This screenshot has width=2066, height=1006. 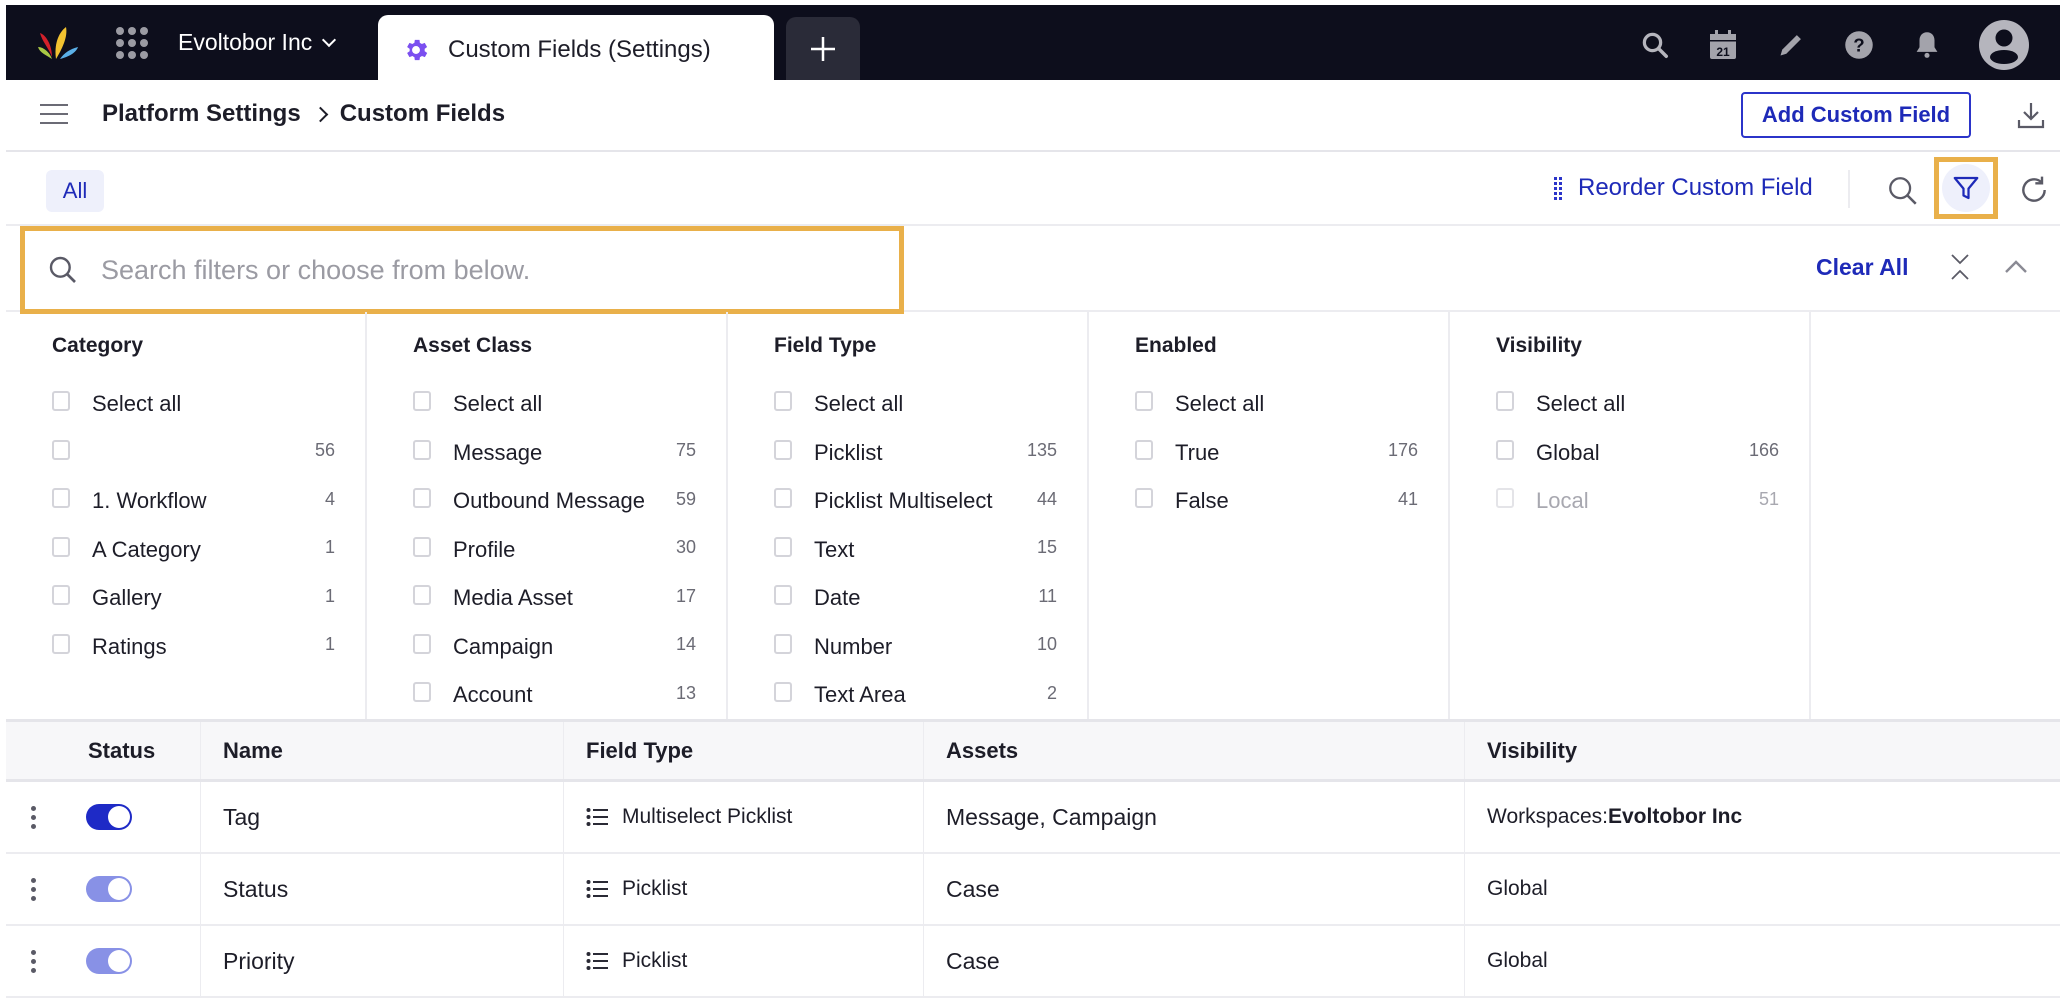 I want to click on field-name: Status, so click(x=382, y=889).